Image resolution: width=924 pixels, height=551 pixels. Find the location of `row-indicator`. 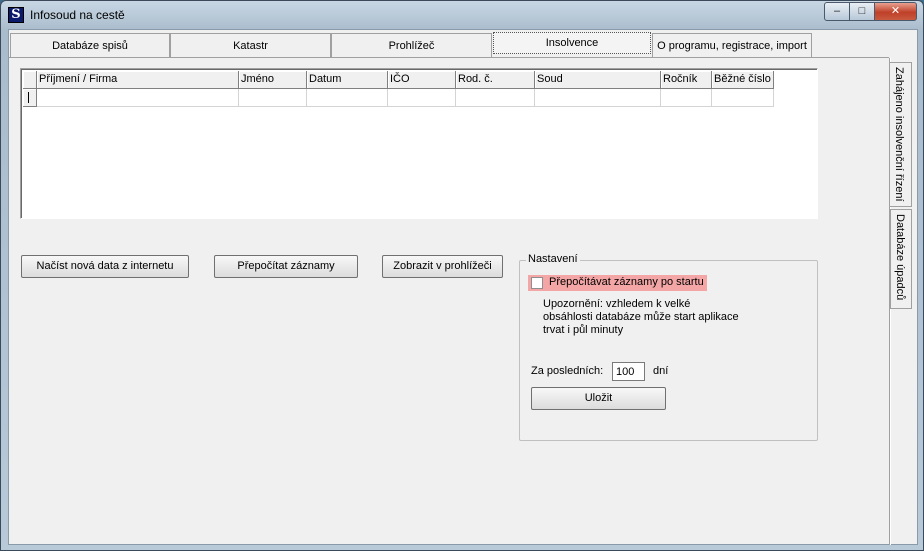

row-indicator is located at coordinates (30, 98).